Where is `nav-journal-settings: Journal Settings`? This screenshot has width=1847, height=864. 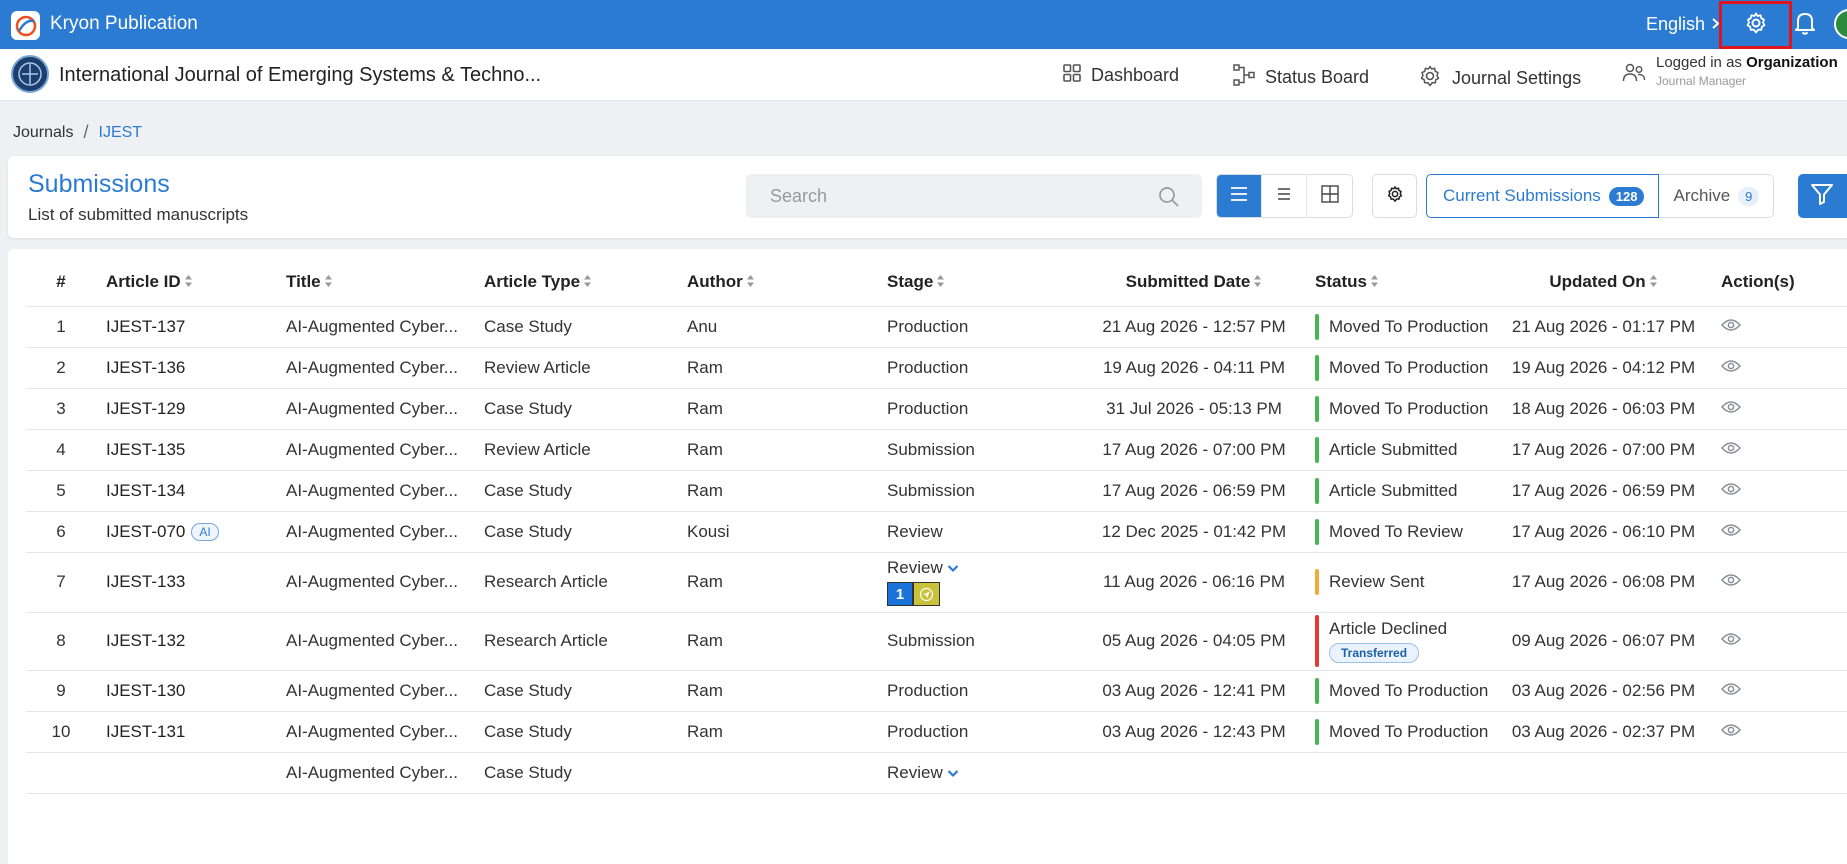 nav-journal-settings: Journal Settings is located at coordinates (1499, 78).